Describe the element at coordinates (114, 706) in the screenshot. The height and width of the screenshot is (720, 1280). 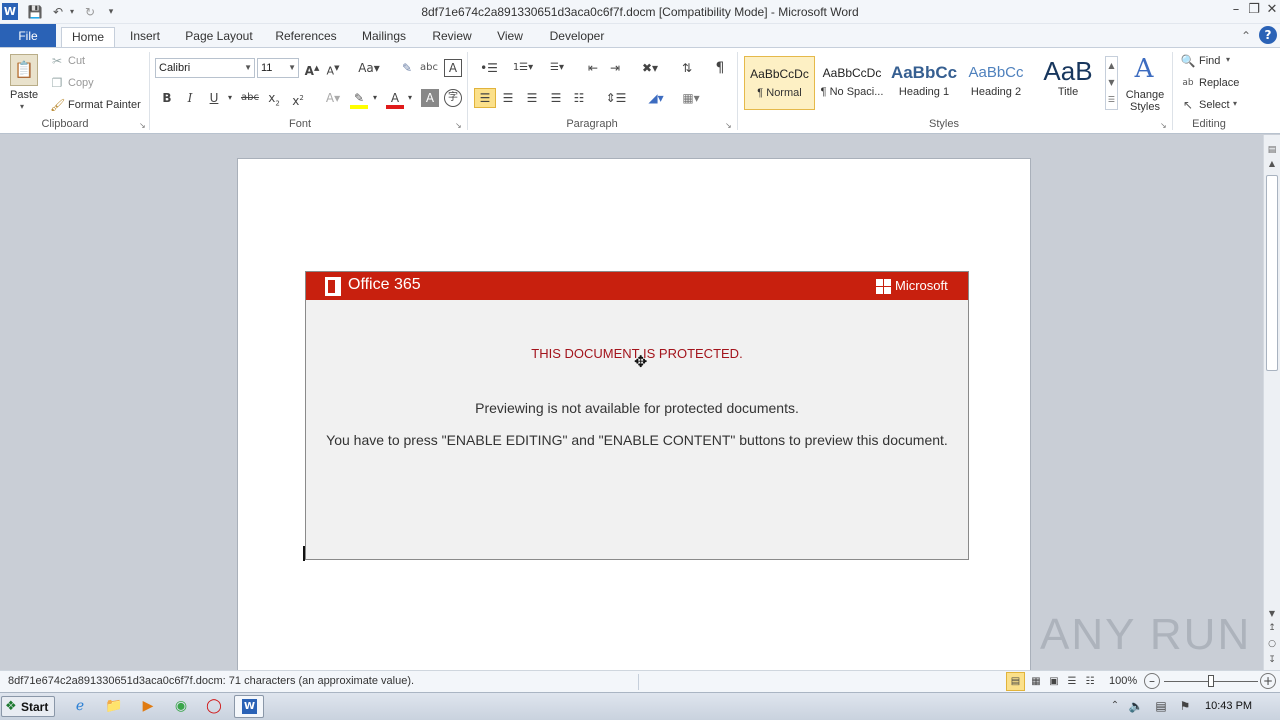
I see `file-explorer-icon: 📁` at that location.